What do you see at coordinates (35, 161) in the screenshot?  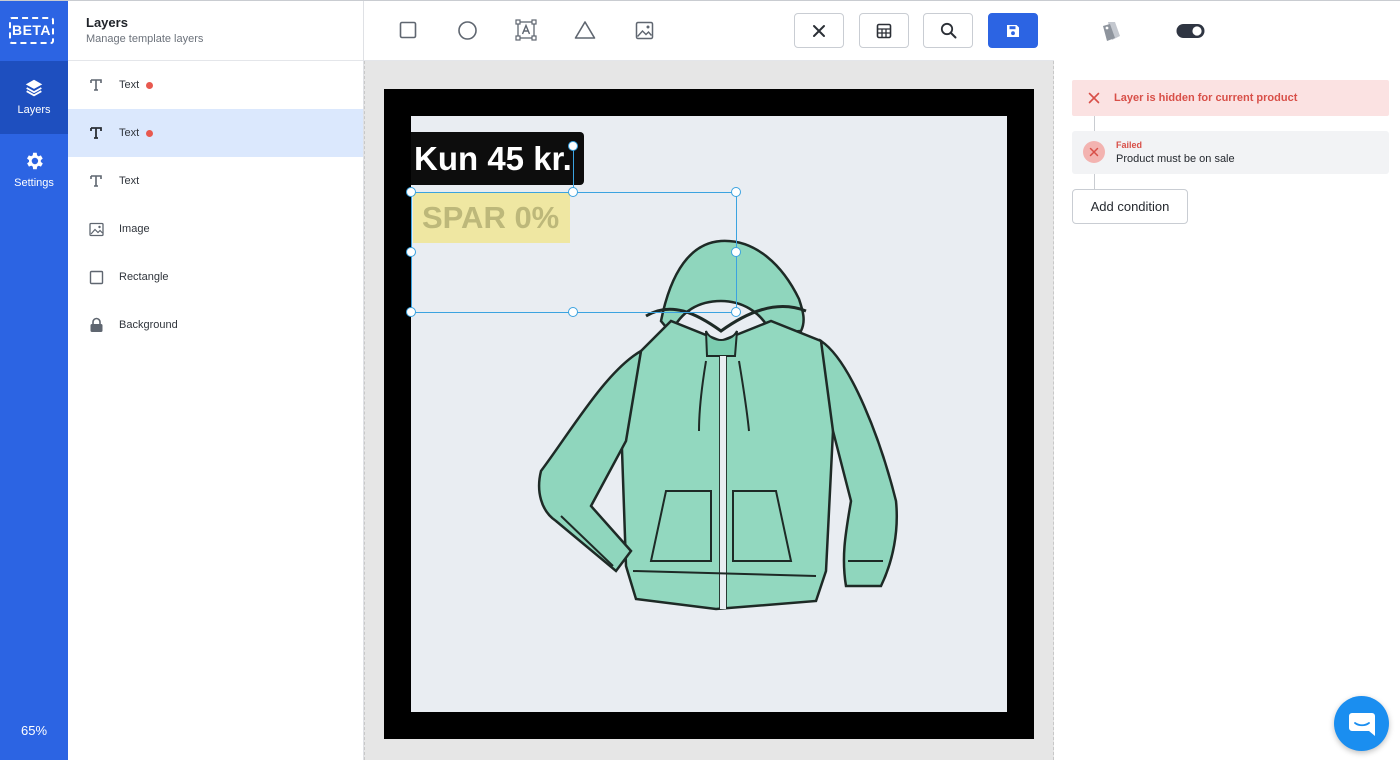 I see `gear-icon` at bounding box center [35, 161].